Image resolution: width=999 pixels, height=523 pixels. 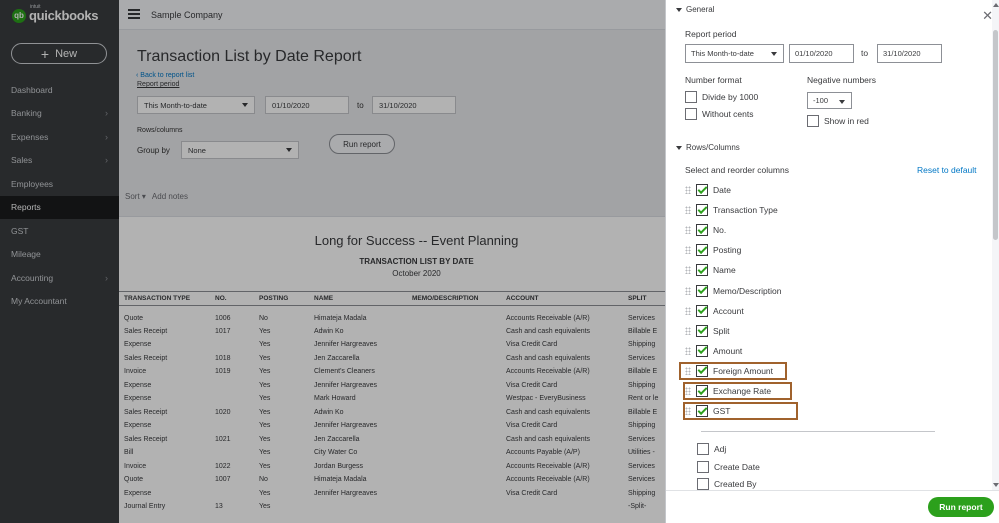 What do you see at coordinates (832, 506) in the screenshot?
I see `panel-footer: Run report` at bounding box center [832, 506].